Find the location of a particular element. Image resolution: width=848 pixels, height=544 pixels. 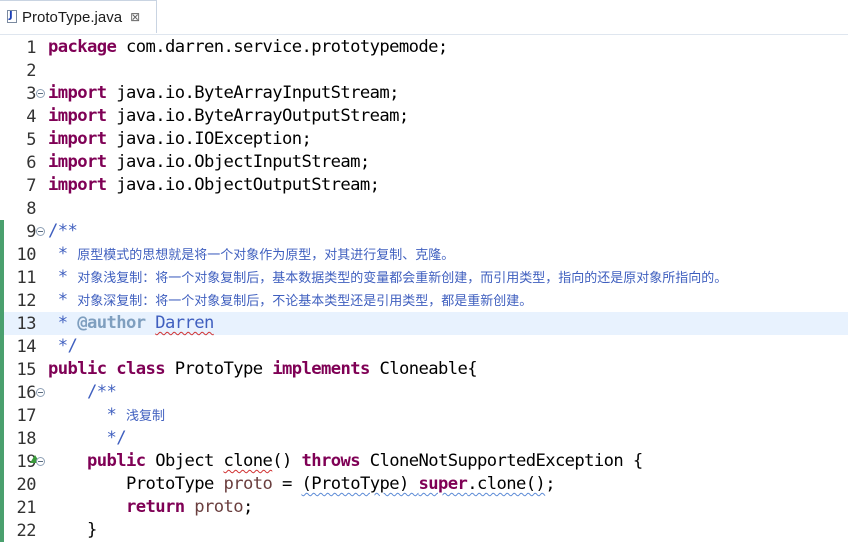

line-number: 10 is located at coordinates (26, 255).